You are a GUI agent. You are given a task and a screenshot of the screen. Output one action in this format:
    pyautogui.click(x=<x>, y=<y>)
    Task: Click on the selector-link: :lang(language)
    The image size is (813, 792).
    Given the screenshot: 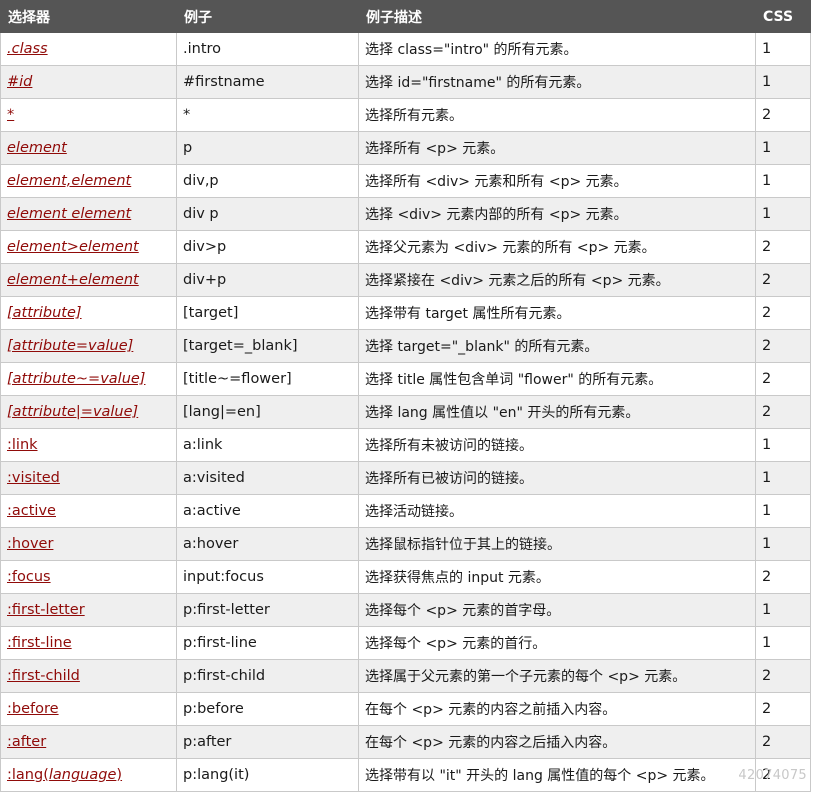 What is the action you would take?
    pyautogui.click(x=64, y=775)
    